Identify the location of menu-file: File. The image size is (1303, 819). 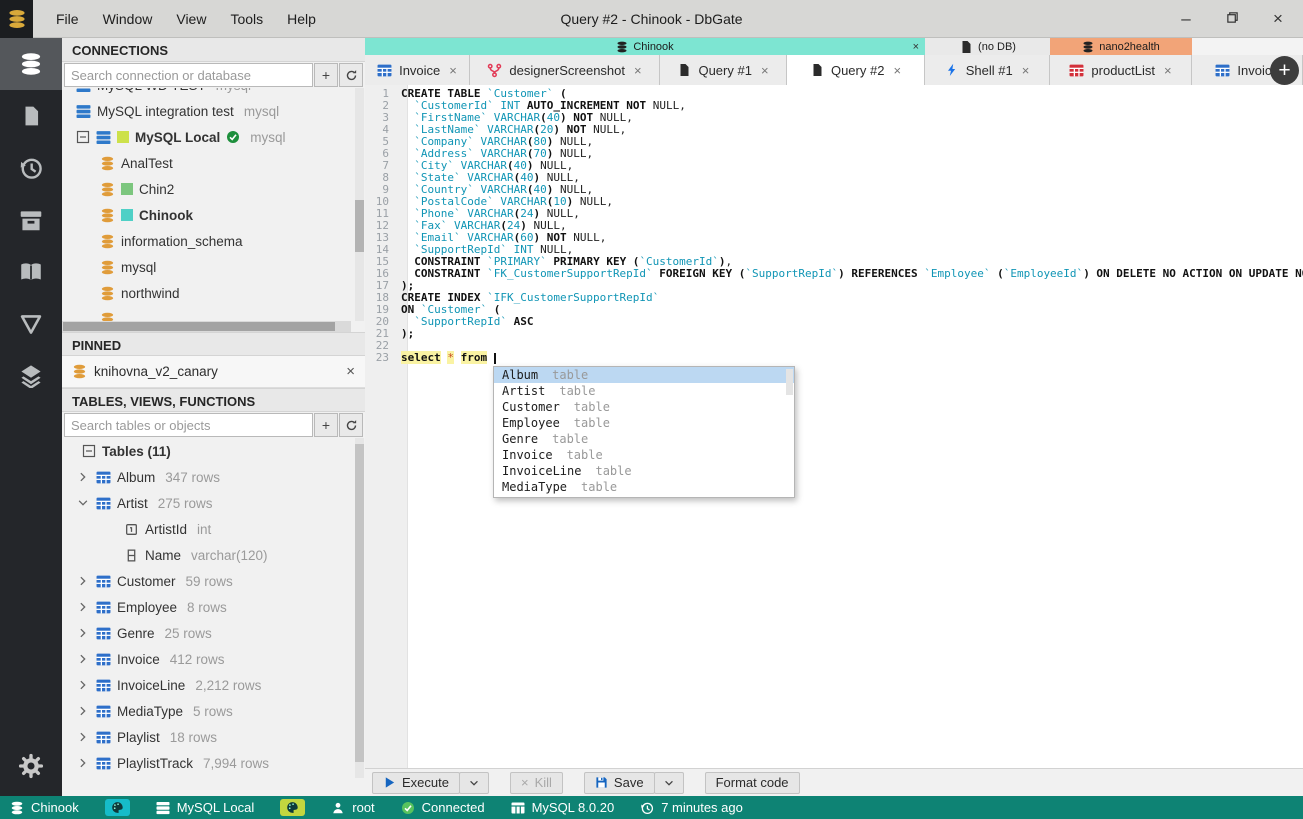
(67, 19).